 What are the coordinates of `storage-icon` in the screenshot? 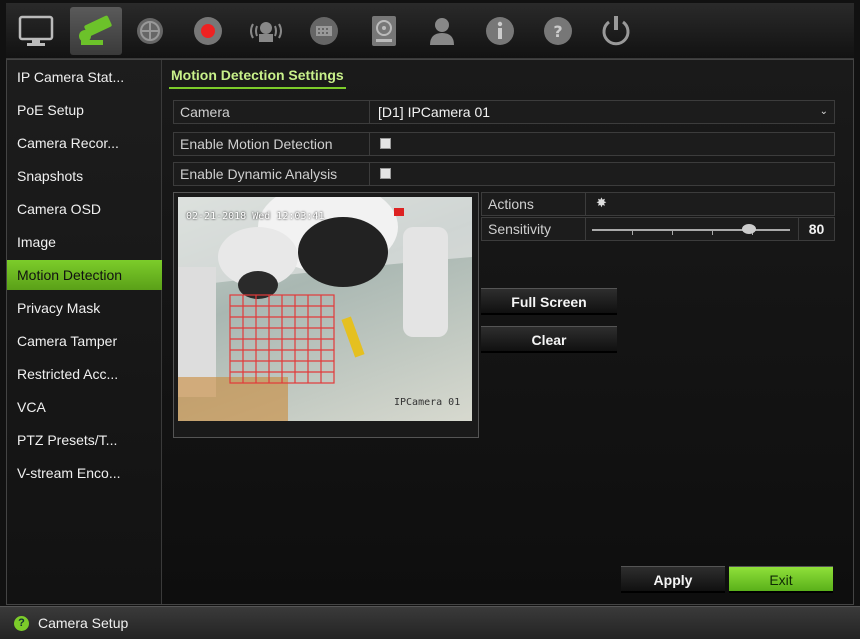 It's located at (384, 31).